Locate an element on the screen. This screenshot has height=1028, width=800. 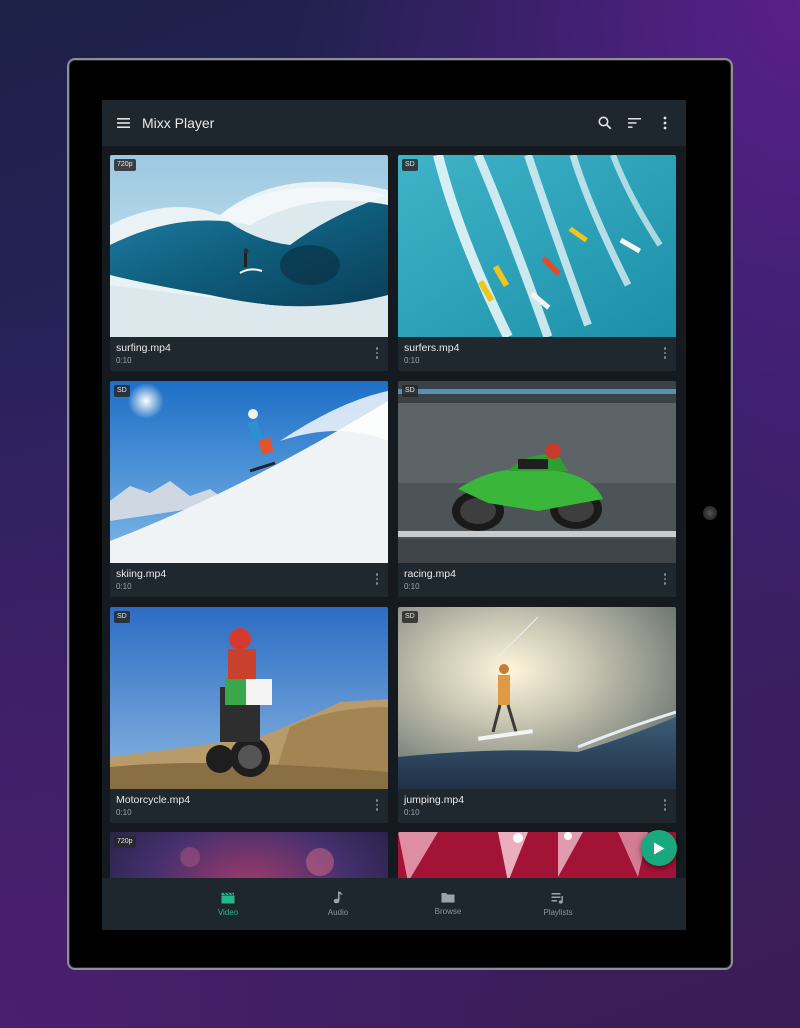
more-vert-icon is located at coordinates (665, 123).